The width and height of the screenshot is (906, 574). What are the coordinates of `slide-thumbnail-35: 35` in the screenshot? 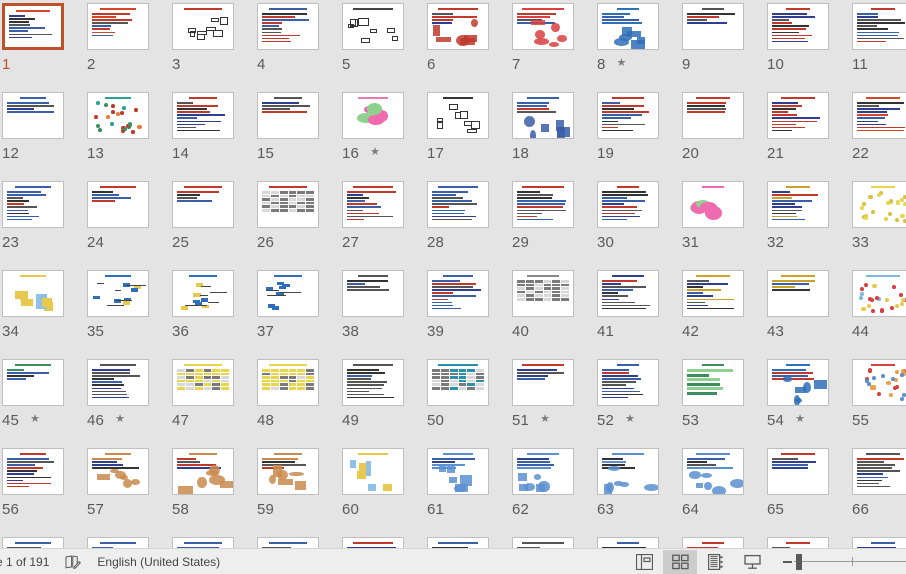 It's located at (124, 314).